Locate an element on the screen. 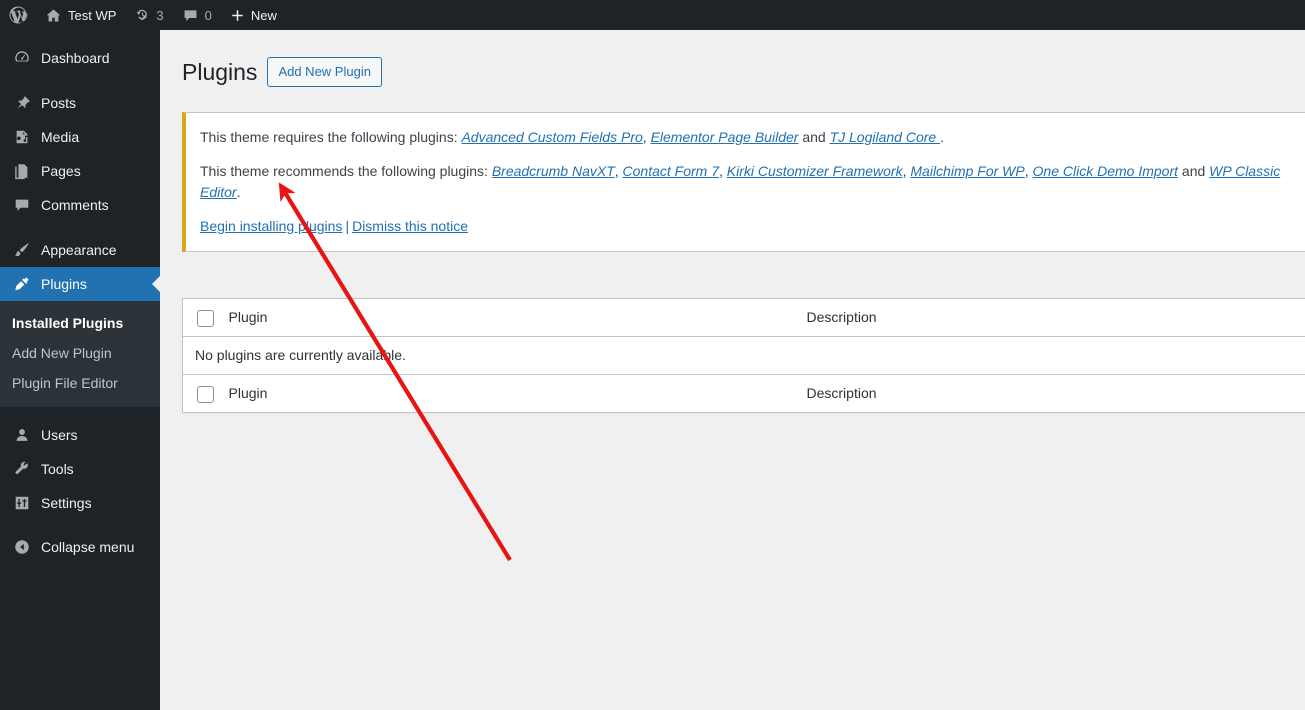 This screenshot has width=1305, height=710. sidebar-label: Appearance is located at coordinates (79, 250).